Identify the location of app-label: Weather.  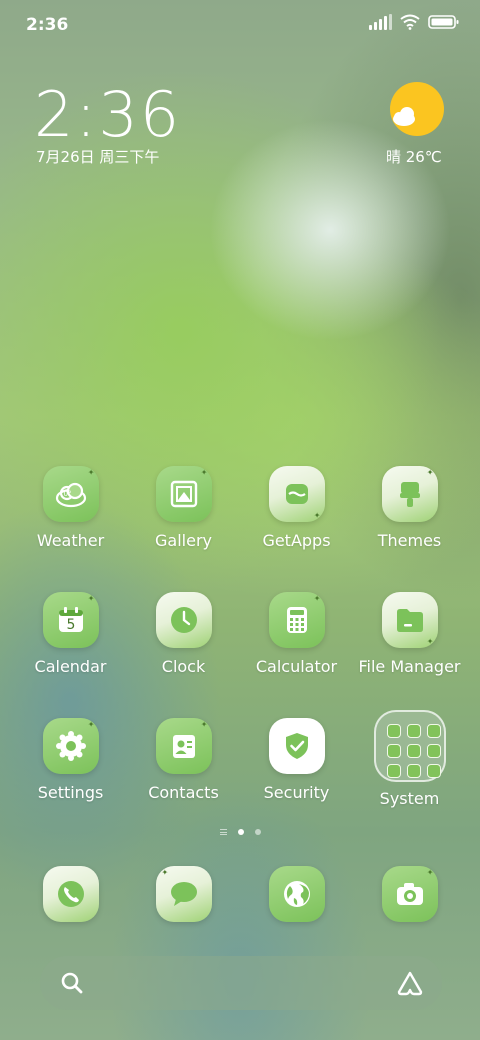
(70, 540).